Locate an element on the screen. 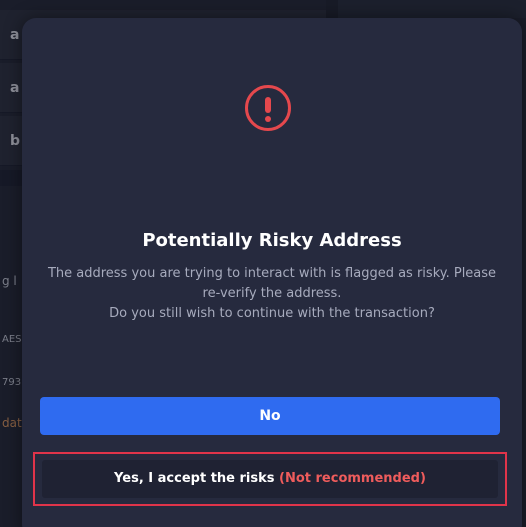  exclamation-circle-icon is located at coordinates (268, 108).